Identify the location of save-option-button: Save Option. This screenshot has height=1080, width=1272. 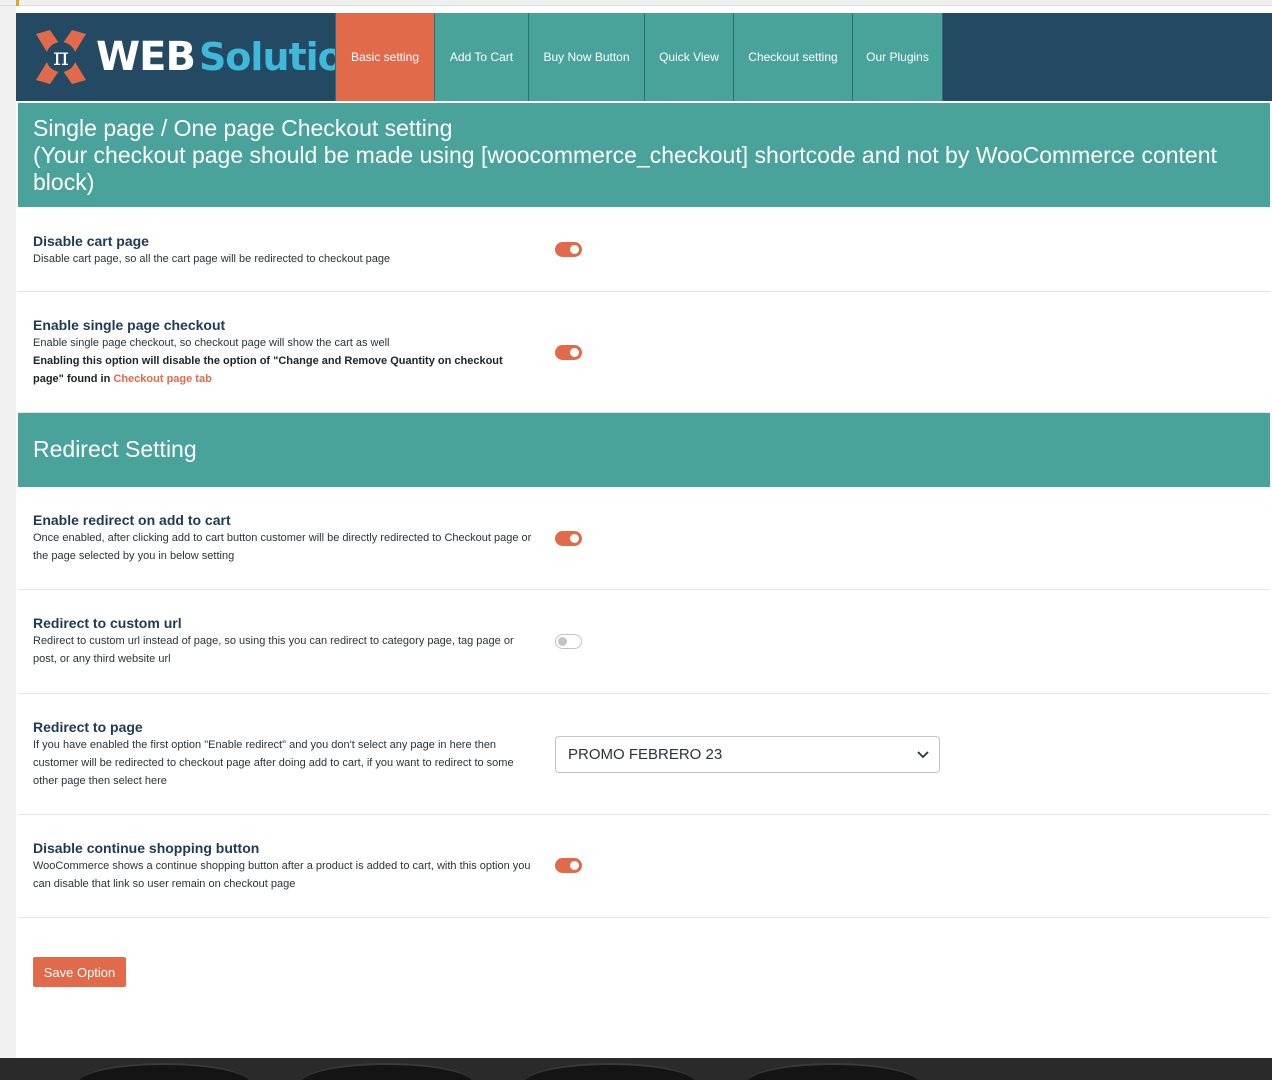
(79, 972).